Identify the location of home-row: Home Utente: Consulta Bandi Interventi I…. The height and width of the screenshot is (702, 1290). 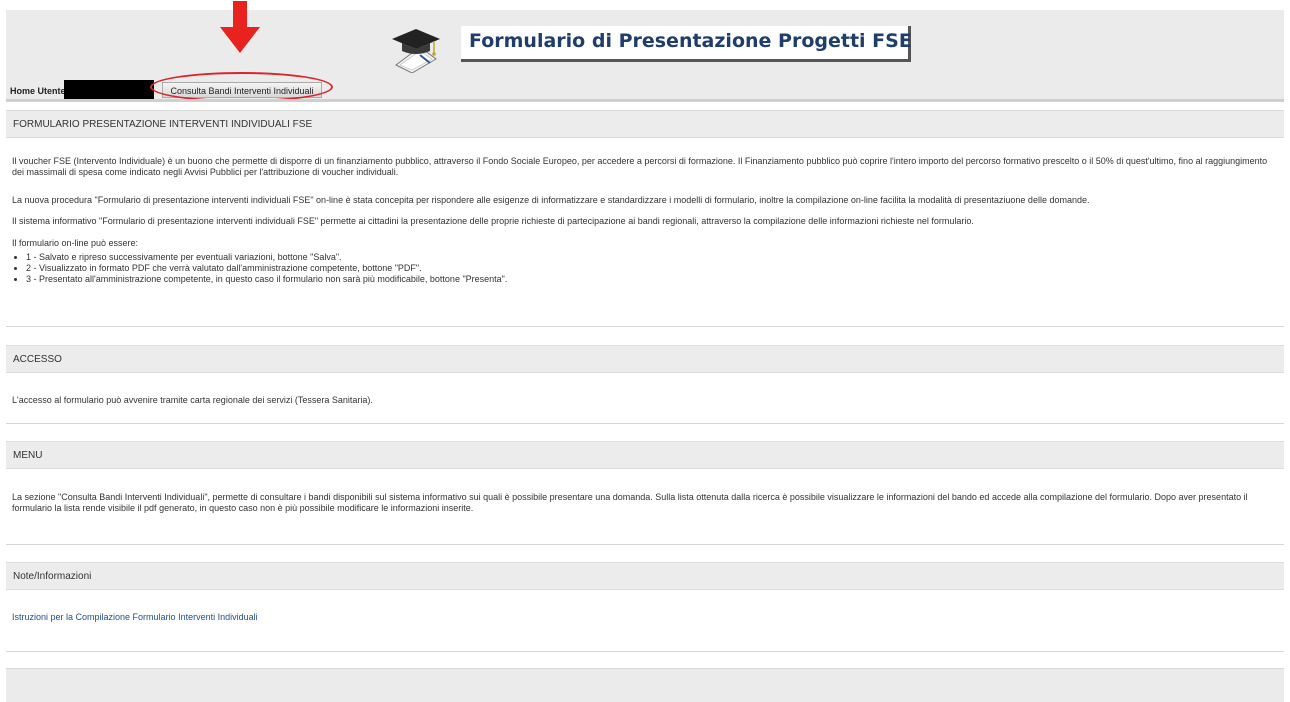
(645, 89).